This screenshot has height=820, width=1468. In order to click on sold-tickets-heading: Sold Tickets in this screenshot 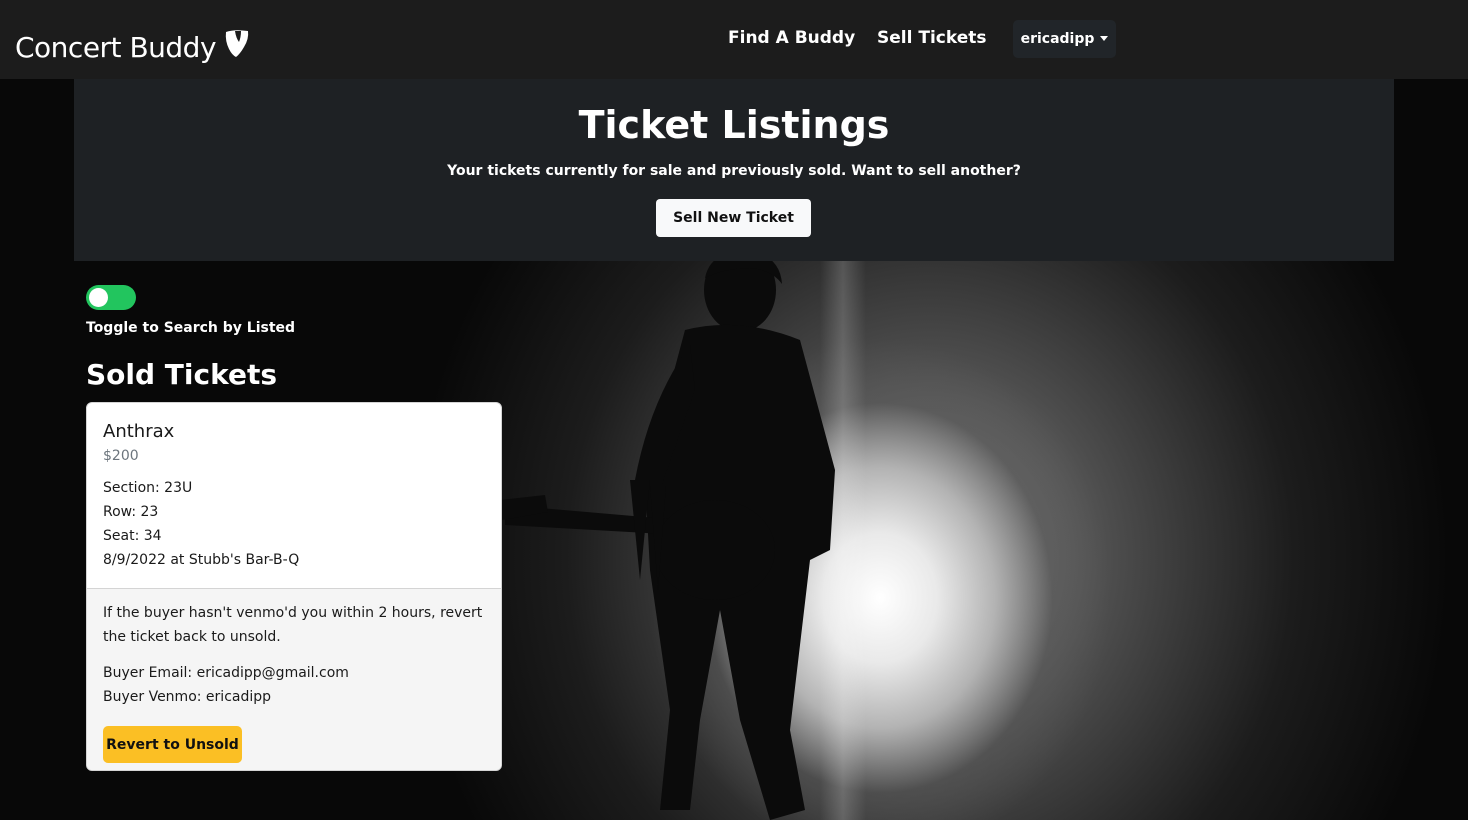, I will do `click(181, 374)`.